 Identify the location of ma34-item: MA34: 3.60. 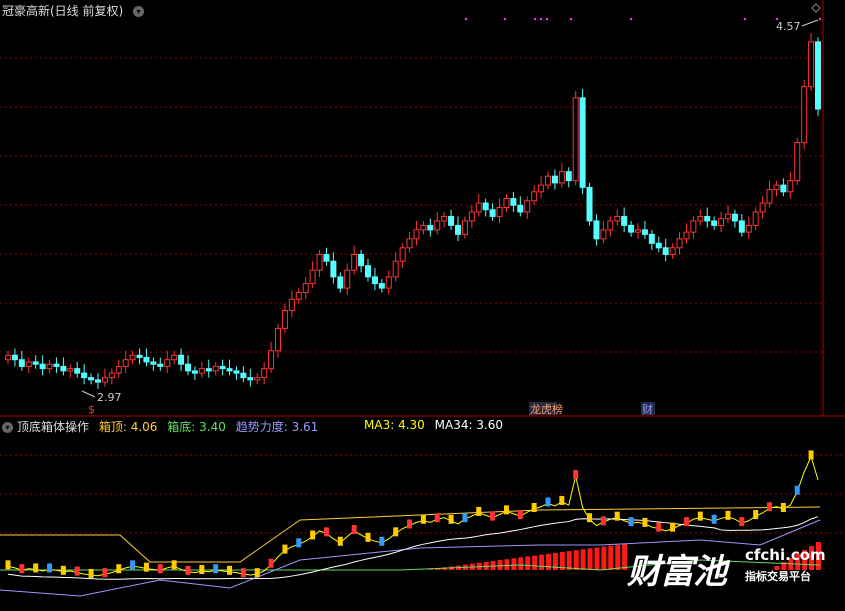
(469, 425).